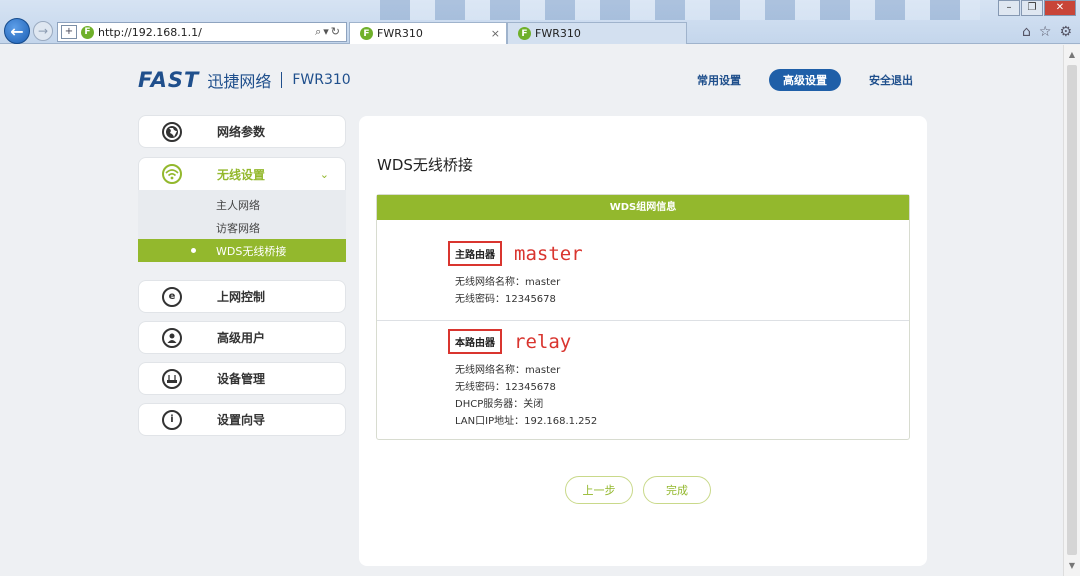 The image size is (1080, 576). Describe the element at coordinates (172, 296) in the screenshot. I see `ie-icon: e` at that location.